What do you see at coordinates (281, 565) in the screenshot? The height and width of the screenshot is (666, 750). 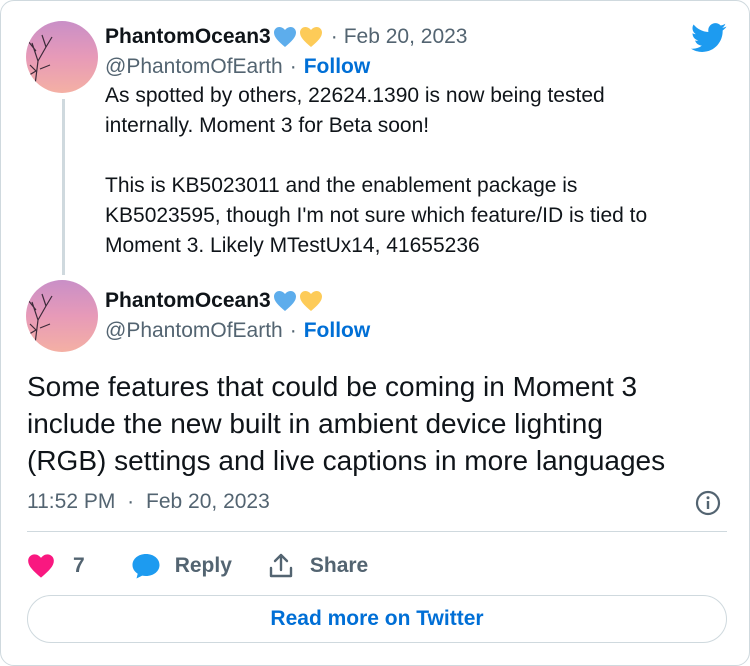 I see `share-icon` at bounding box center [281, 565].